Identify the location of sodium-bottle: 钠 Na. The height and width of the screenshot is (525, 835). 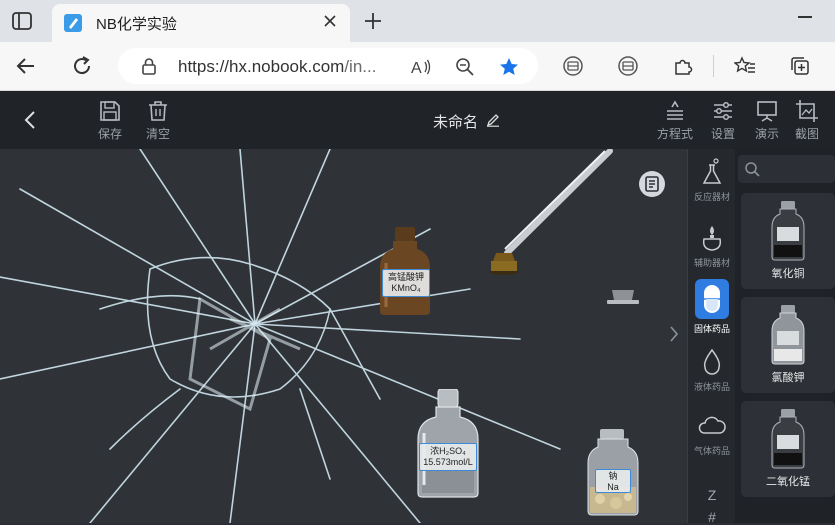
(613, 473).